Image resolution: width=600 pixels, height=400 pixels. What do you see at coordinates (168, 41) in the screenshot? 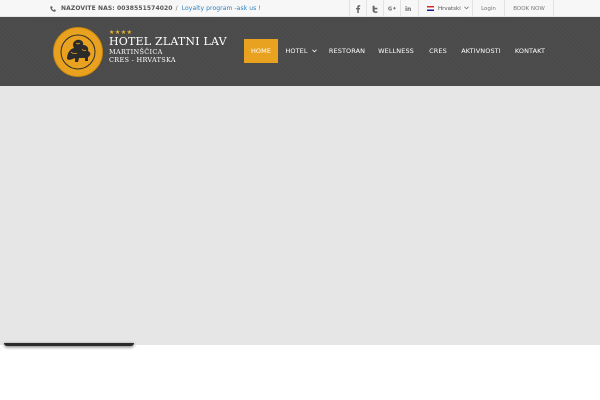
I see `hotel-name: HOTEL ZLATNI LAV` at bounding box center [168, 41].